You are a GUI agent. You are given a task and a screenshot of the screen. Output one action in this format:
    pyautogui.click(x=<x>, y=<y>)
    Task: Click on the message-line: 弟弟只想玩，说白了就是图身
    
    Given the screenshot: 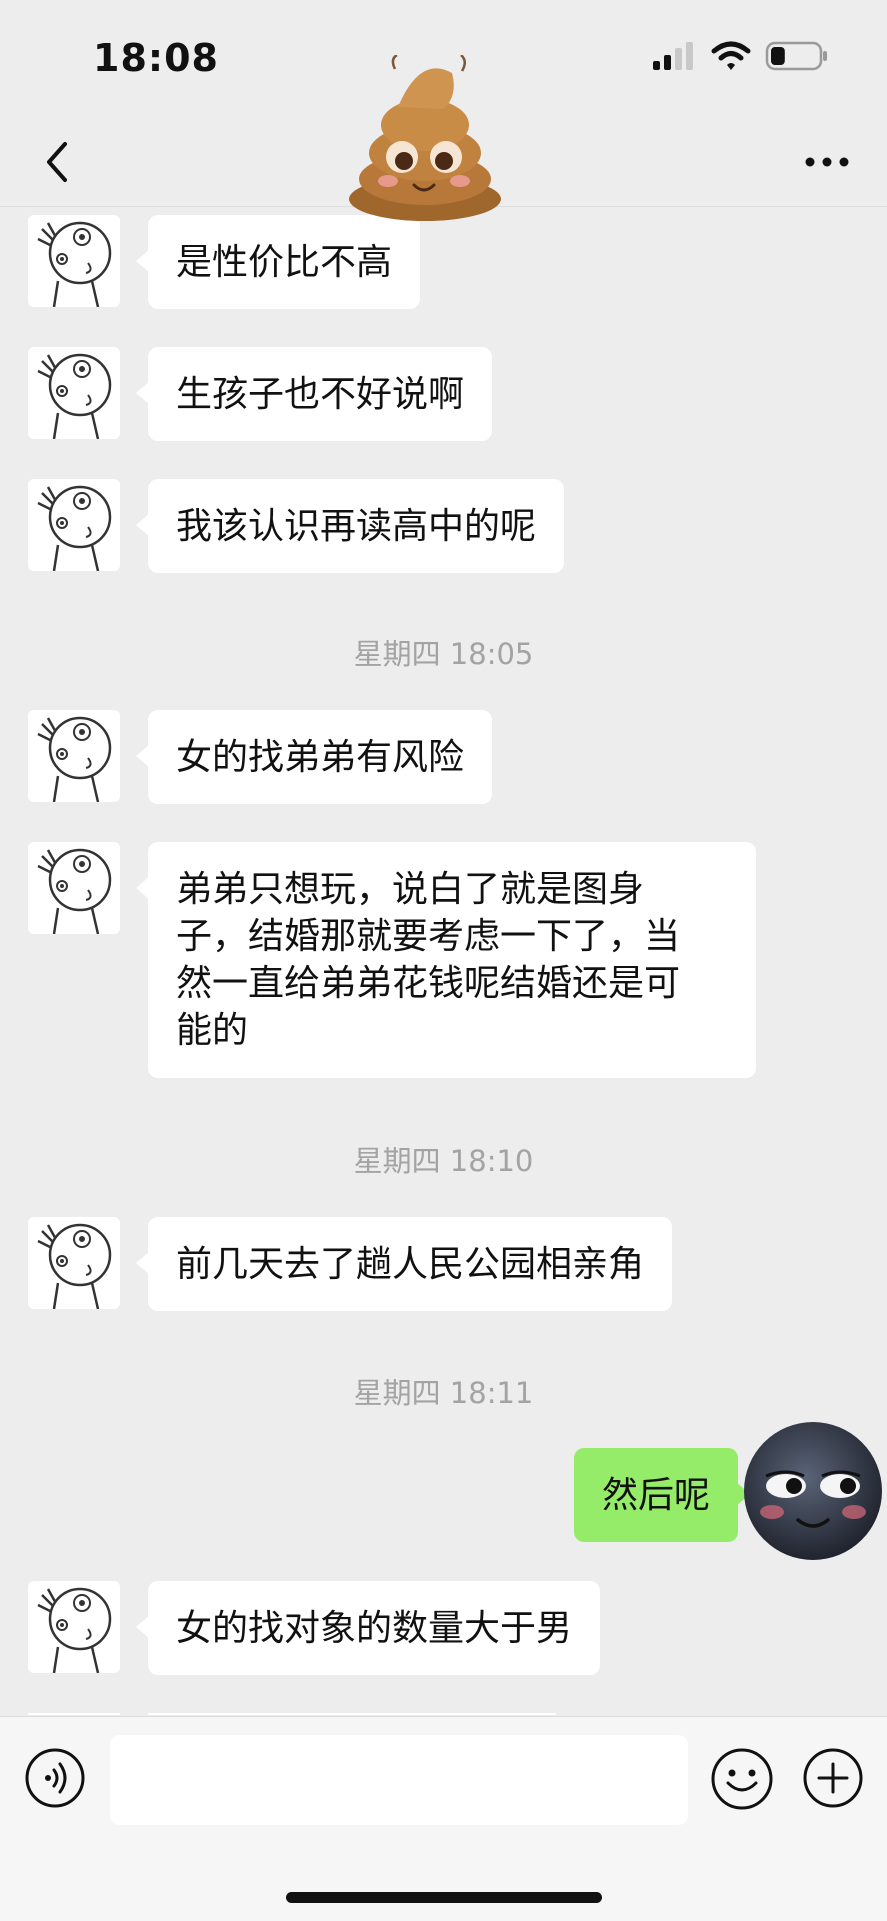 What is the action you would take?
    pyautogui.click(x=410, y=889)
    